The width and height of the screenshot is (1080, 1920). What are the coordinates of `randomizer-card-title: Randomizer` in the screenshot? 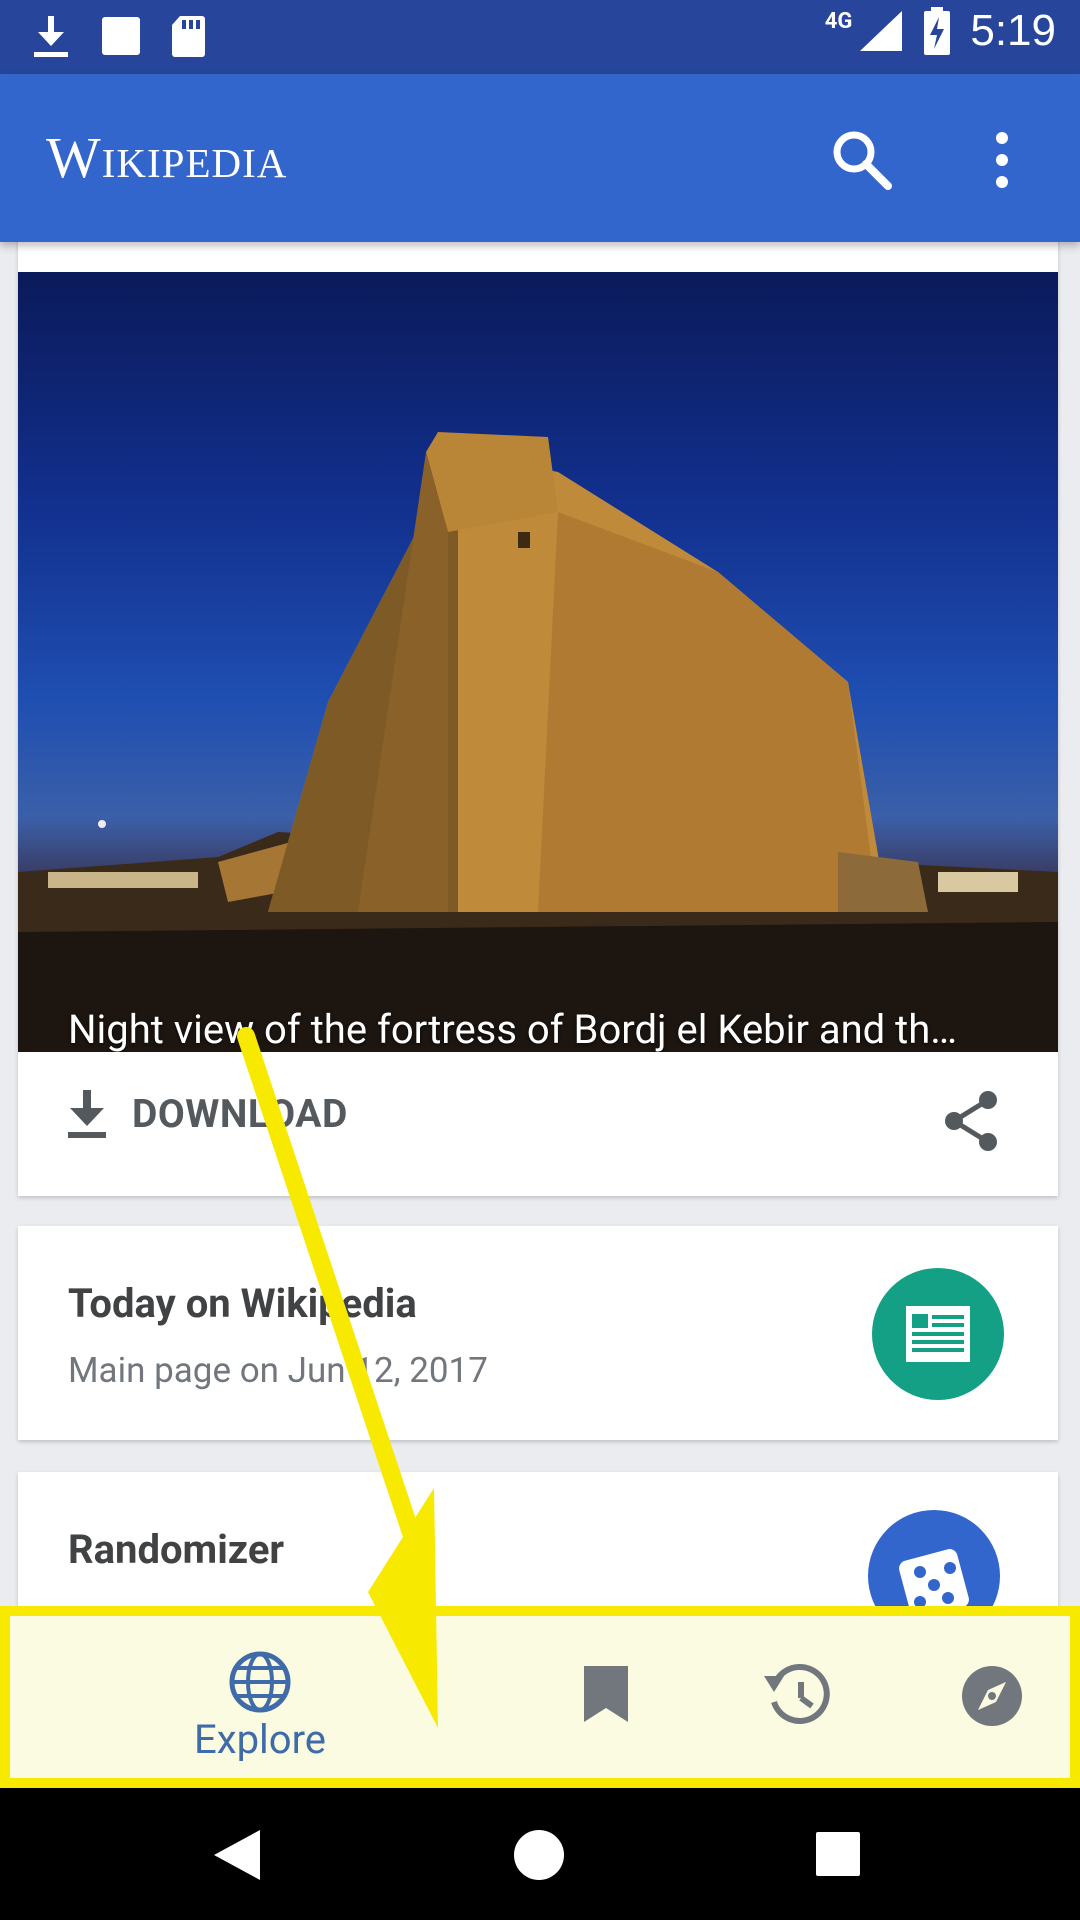 It's located at (176, 1549).